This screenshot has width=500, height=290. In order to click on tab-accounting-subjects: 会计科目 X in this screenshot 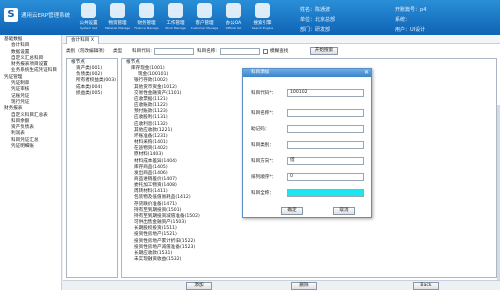, I will do `click(82, 40)`.